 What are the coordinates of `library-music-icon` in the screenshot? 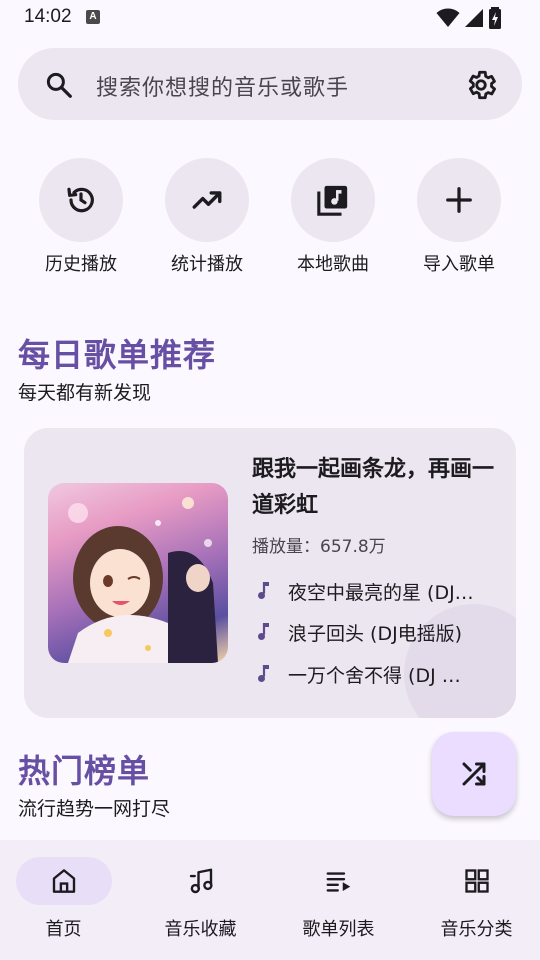 It's located at (332, 200).